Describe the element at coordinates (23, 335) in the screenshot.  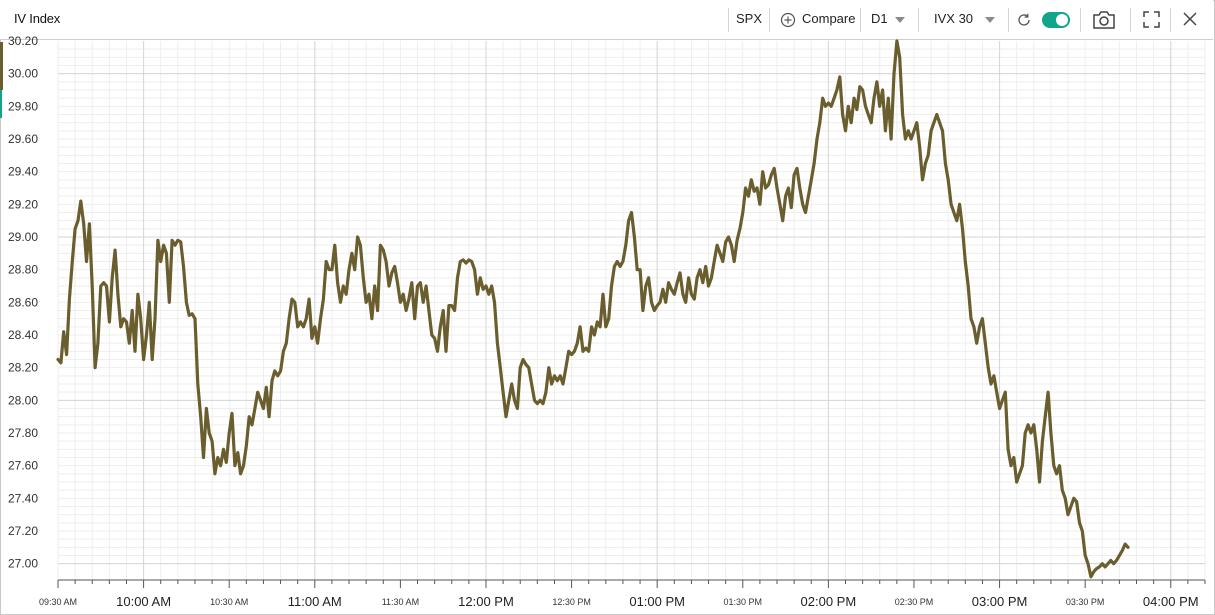
I see `y-tick-label: 28.40` at that location.